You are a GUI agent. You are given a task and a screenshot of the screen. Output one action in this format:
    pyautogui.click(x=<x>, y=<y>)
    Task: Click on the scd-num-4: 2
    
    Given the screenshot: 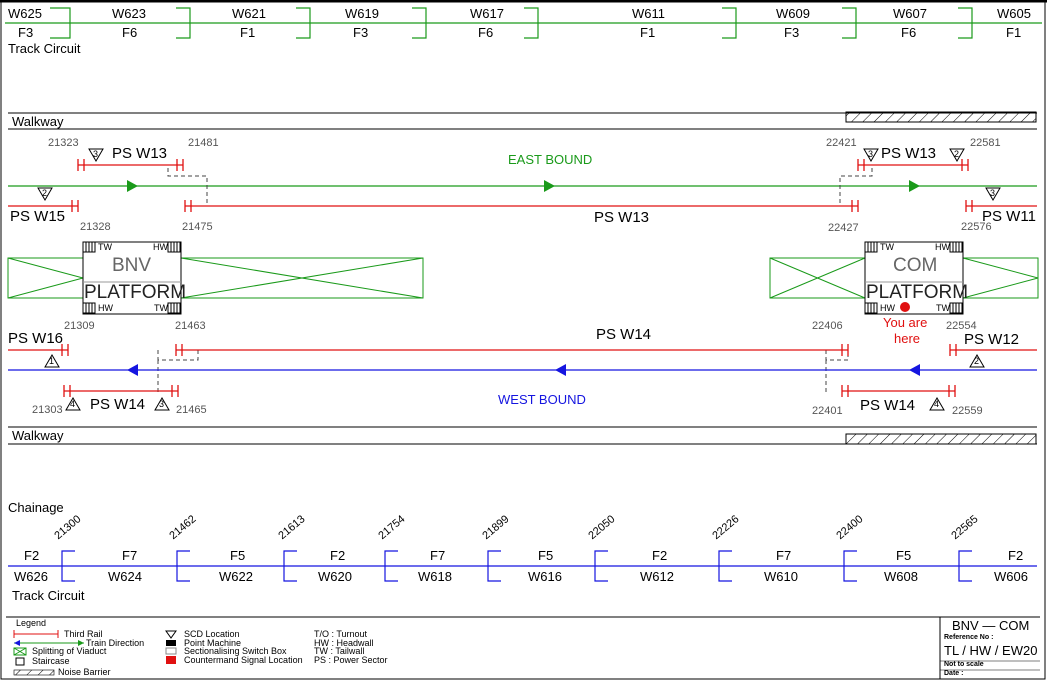 What is the action you would take?
    pyautogui.click(x=957, y=154)
    